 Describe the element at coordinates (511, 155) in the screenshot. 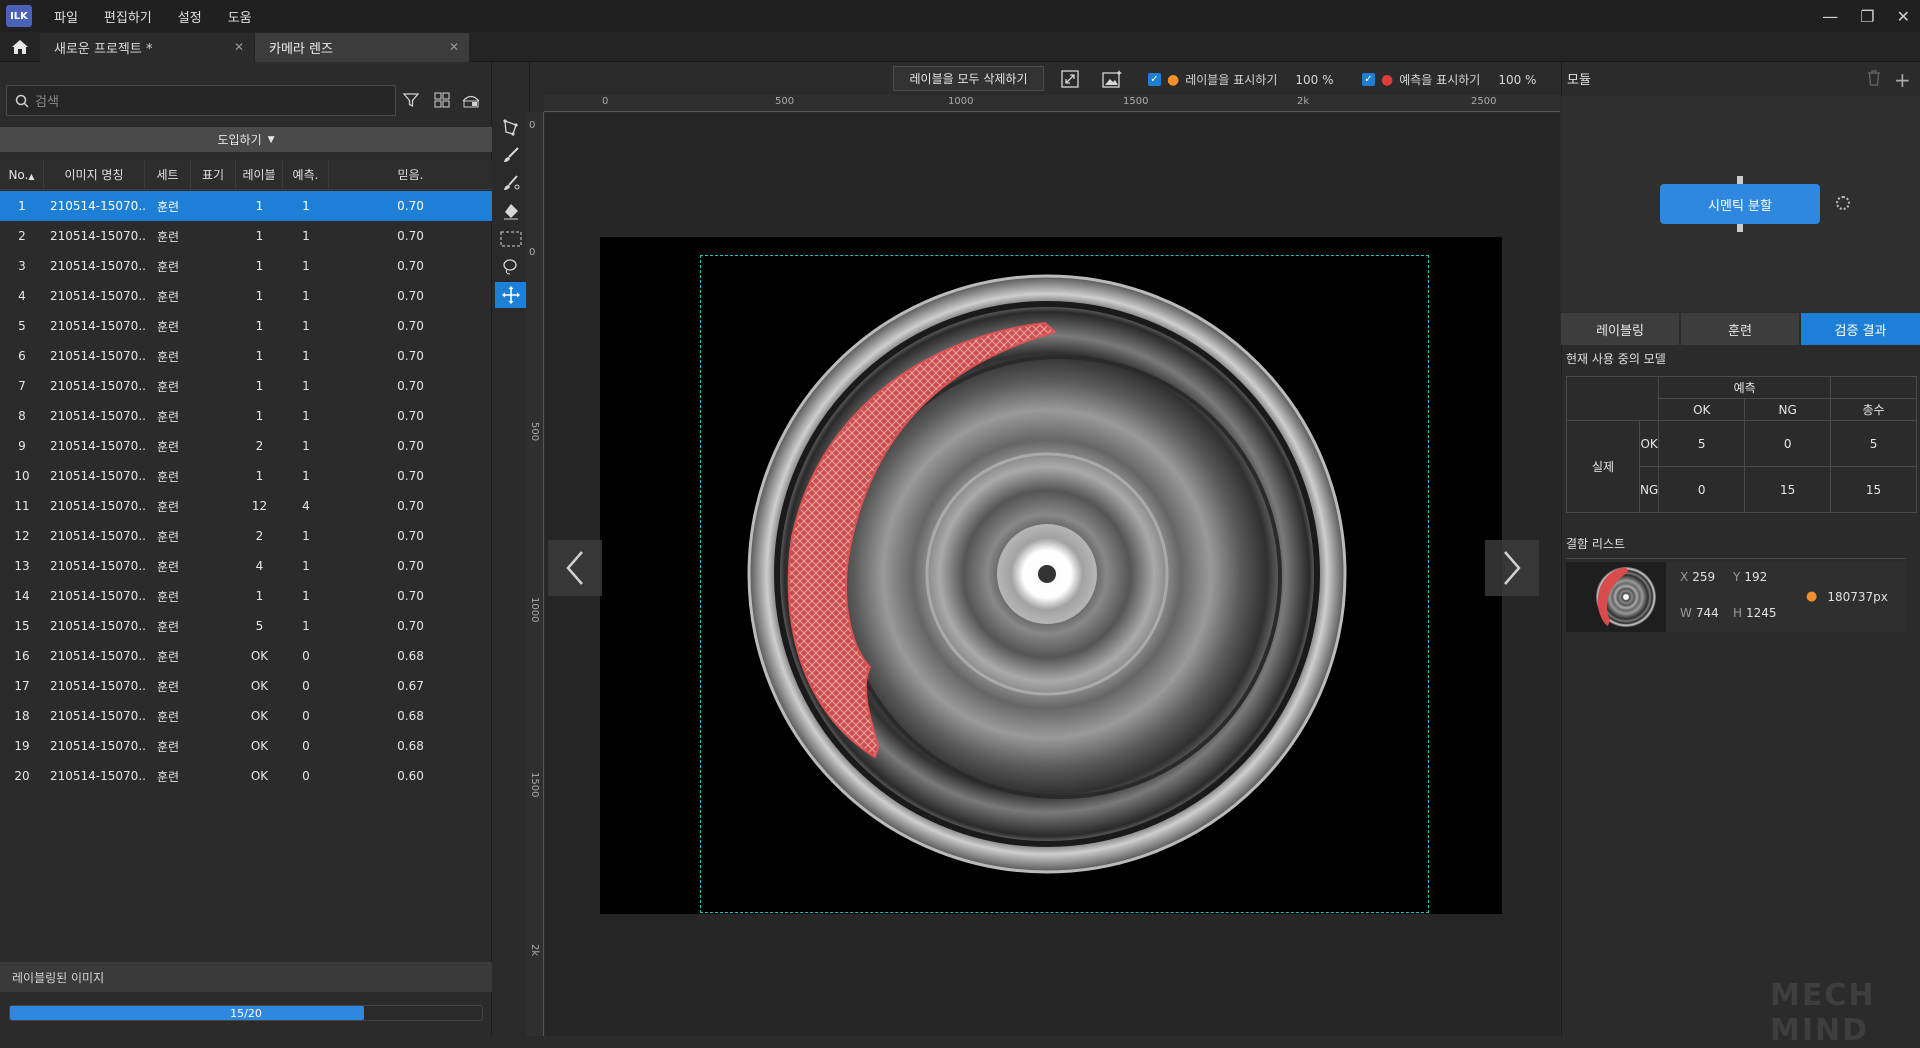

I see `brush-tool-icon` at that location.